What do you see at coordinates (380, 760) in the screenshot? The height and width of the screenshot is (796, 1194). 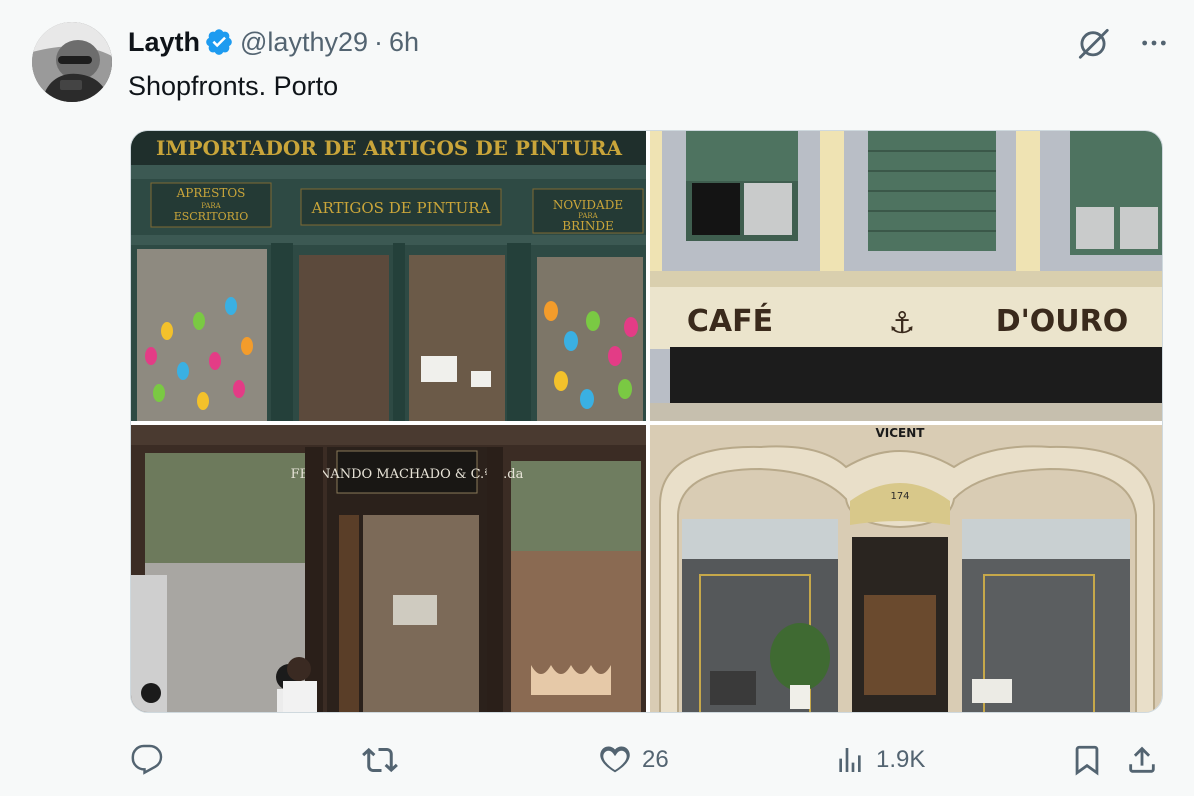 I see `retweet-icon` at bounding box center [380, 760].